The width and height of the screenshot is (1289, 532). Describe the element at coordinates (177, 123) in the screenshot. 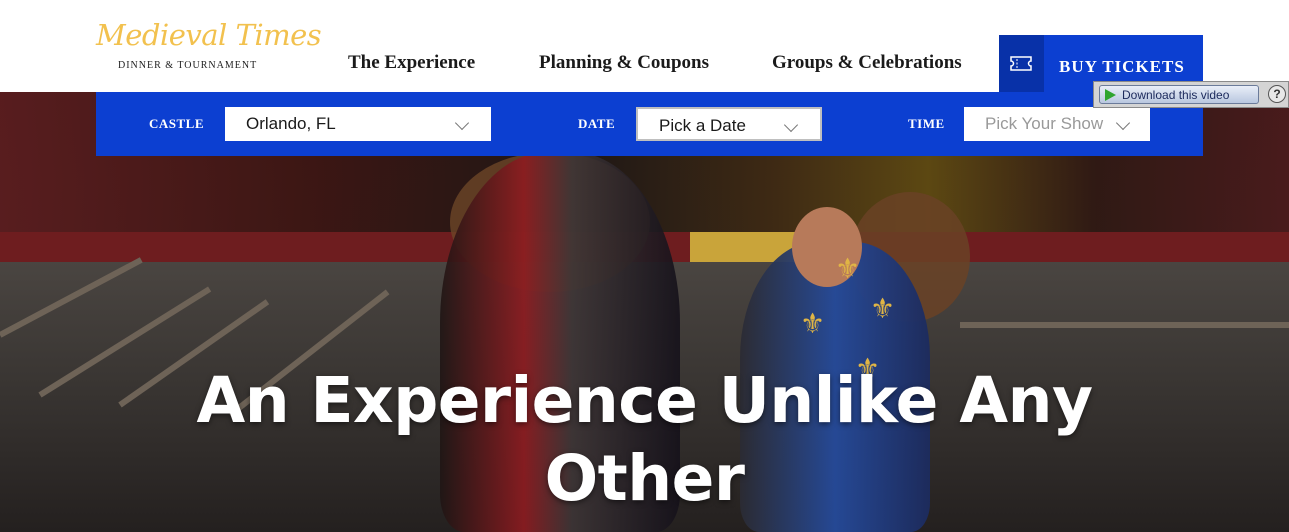

I see `castle-label: CASTLE` at that location.